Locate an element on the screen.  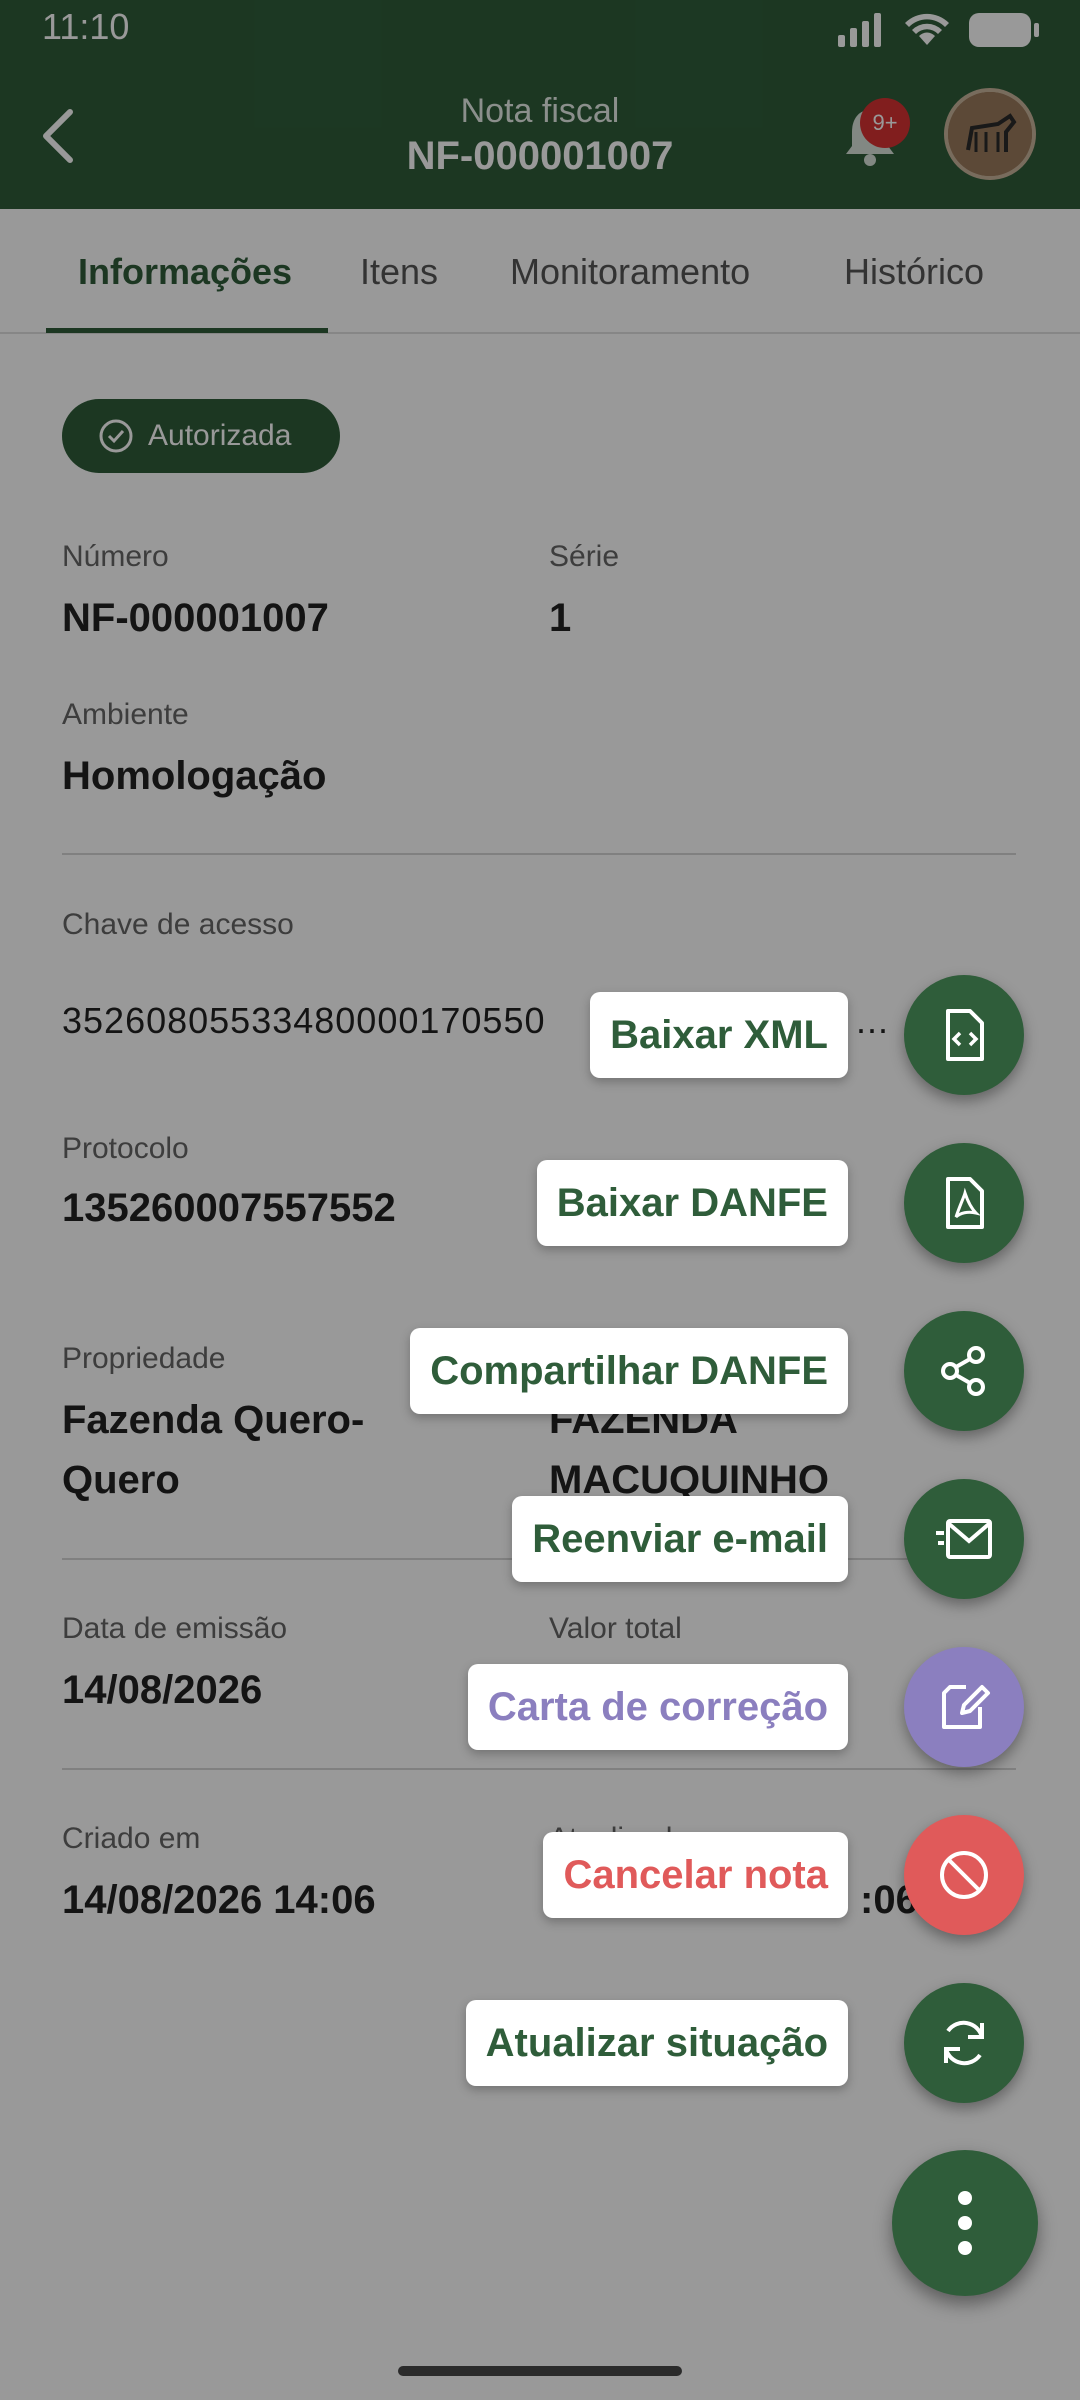
carta-correcao-button is located at coordinates (964, 1707).